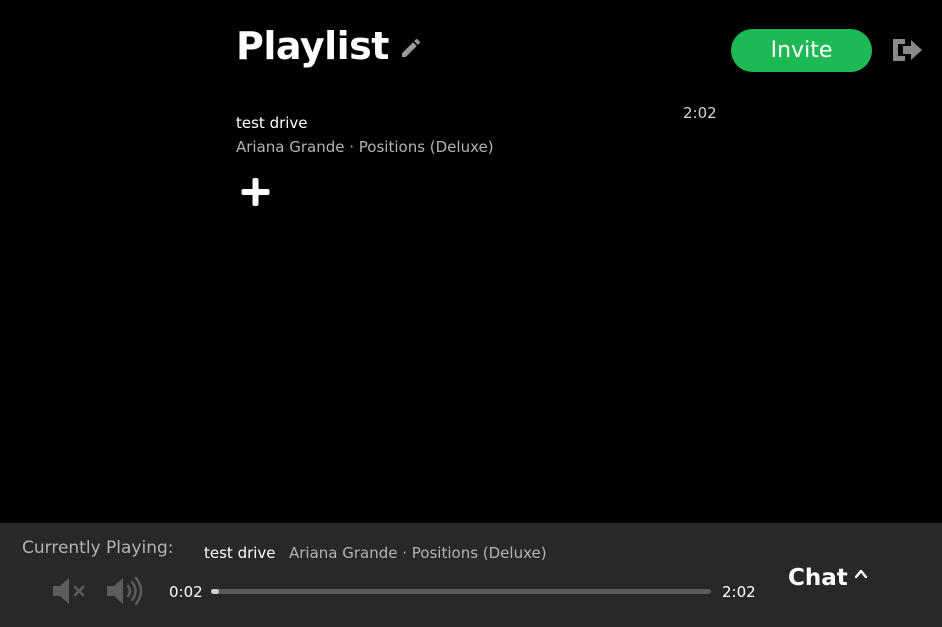 This screenshot has width=942, height=627. I want to click on currently-playing-label: Currently Playing:, so click(98, 548).